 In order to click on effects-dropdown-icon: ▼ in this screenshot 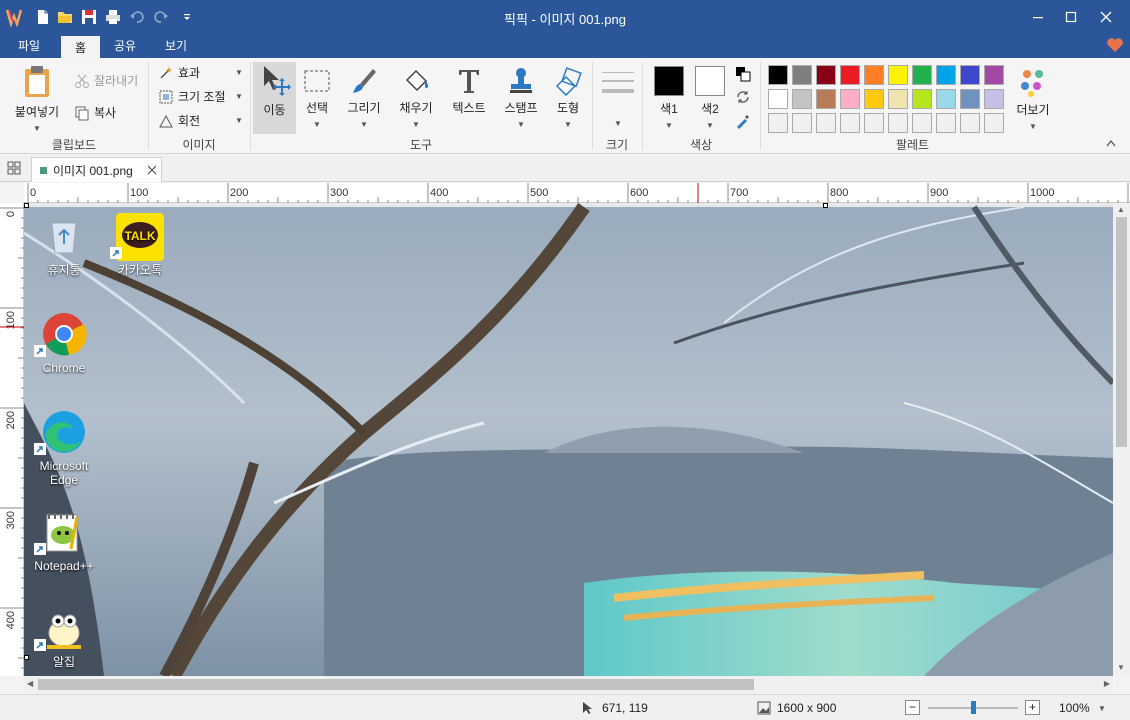, I will do `click(239, 72)`.